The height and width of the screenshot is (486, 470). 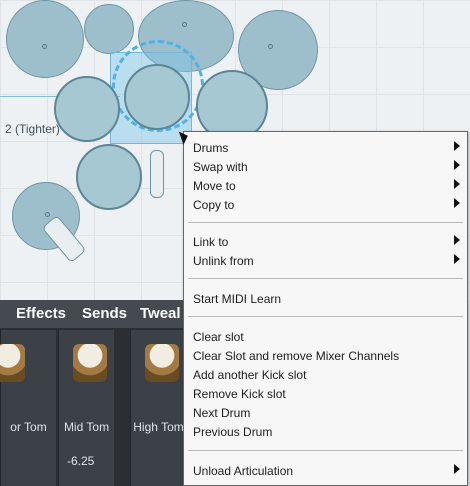 What do you see at coordinates (157, 97) in the screenshot?
I see `tom-mid` at bounding box center [157, 97].